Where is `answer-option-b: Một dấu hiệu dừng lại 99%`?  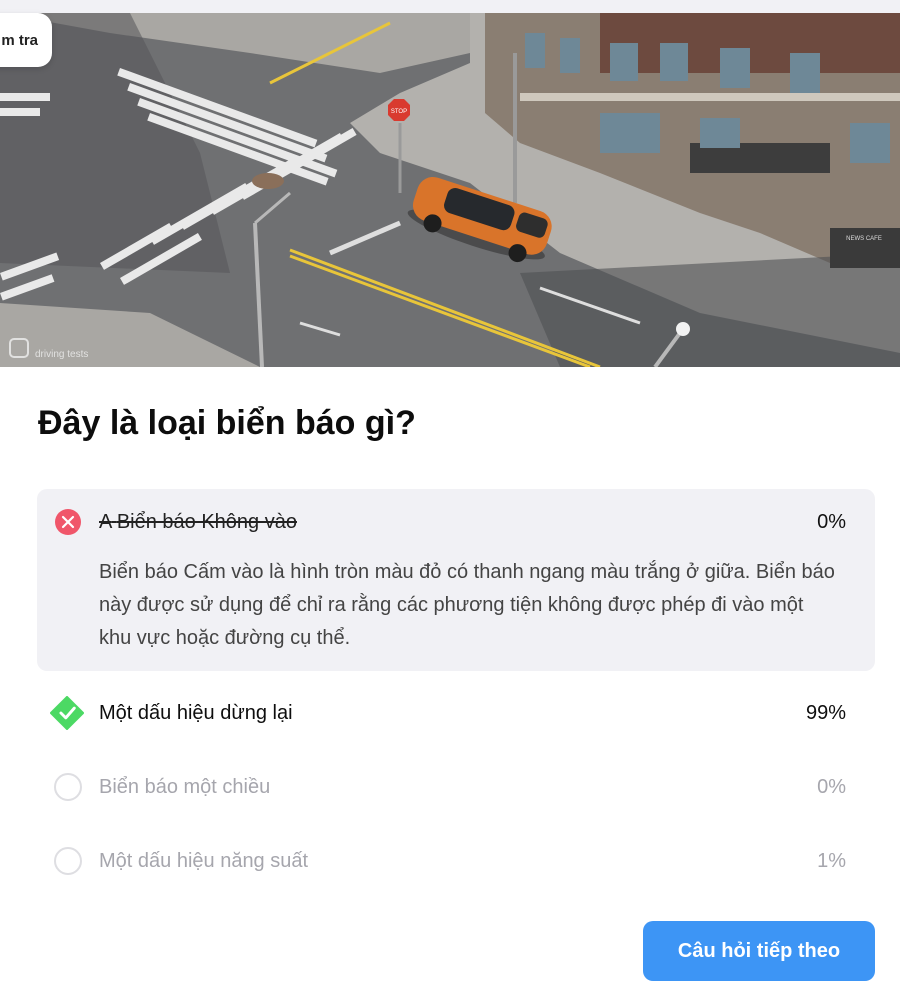
answer-option-b: Một dấu hiệu dừng lại 99% is located at coordinates (456, 713).